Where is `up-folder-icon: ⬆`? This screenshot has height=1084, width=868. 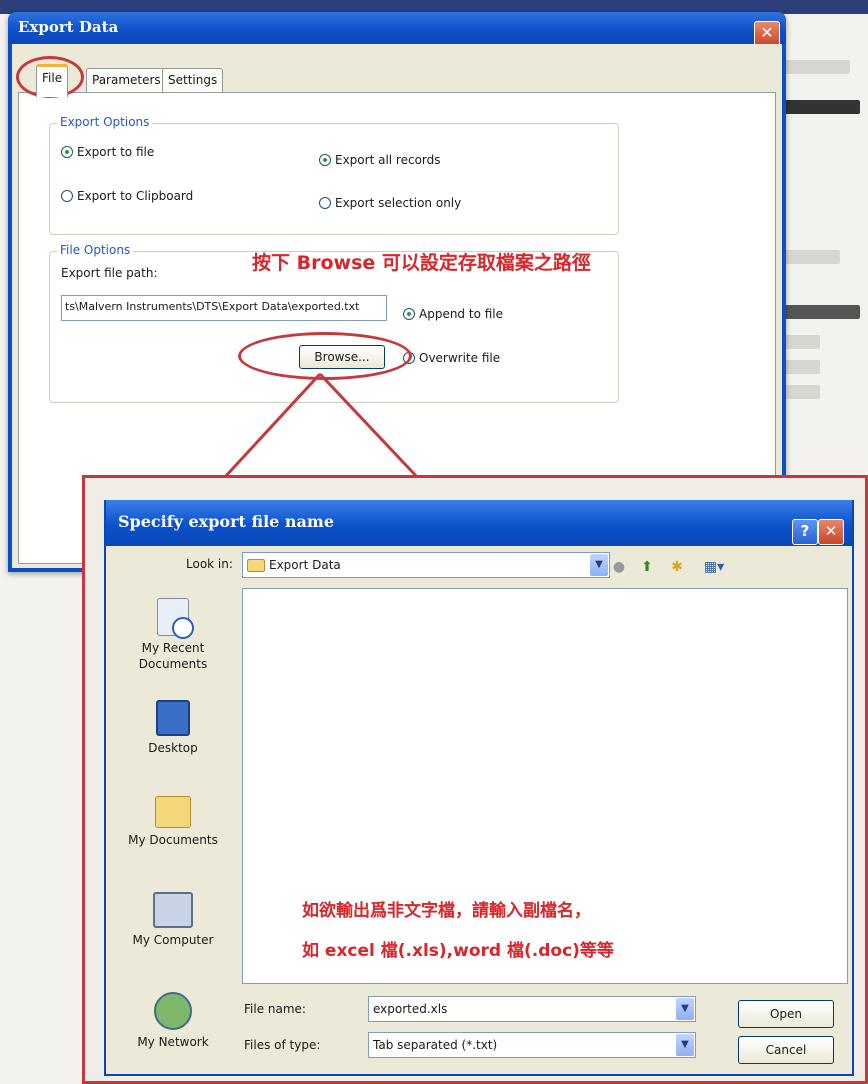
up-folder-icon: ⬆ is located at coordinates (647, 567).